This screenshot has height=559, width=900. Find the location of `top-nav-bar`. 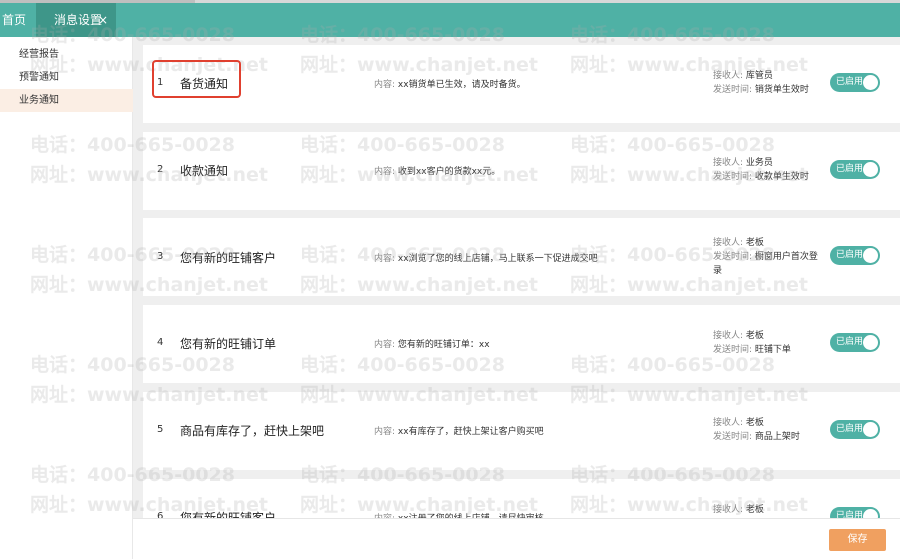

top-nav-bar is located at coordinates (450, 18).